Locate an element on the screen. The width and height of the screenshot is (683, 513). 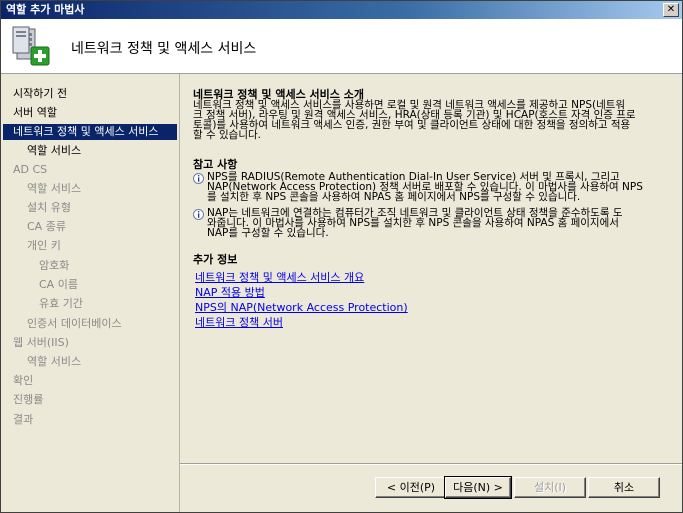
previous-button: < 이전(P) is located at coordinates (411, 487).